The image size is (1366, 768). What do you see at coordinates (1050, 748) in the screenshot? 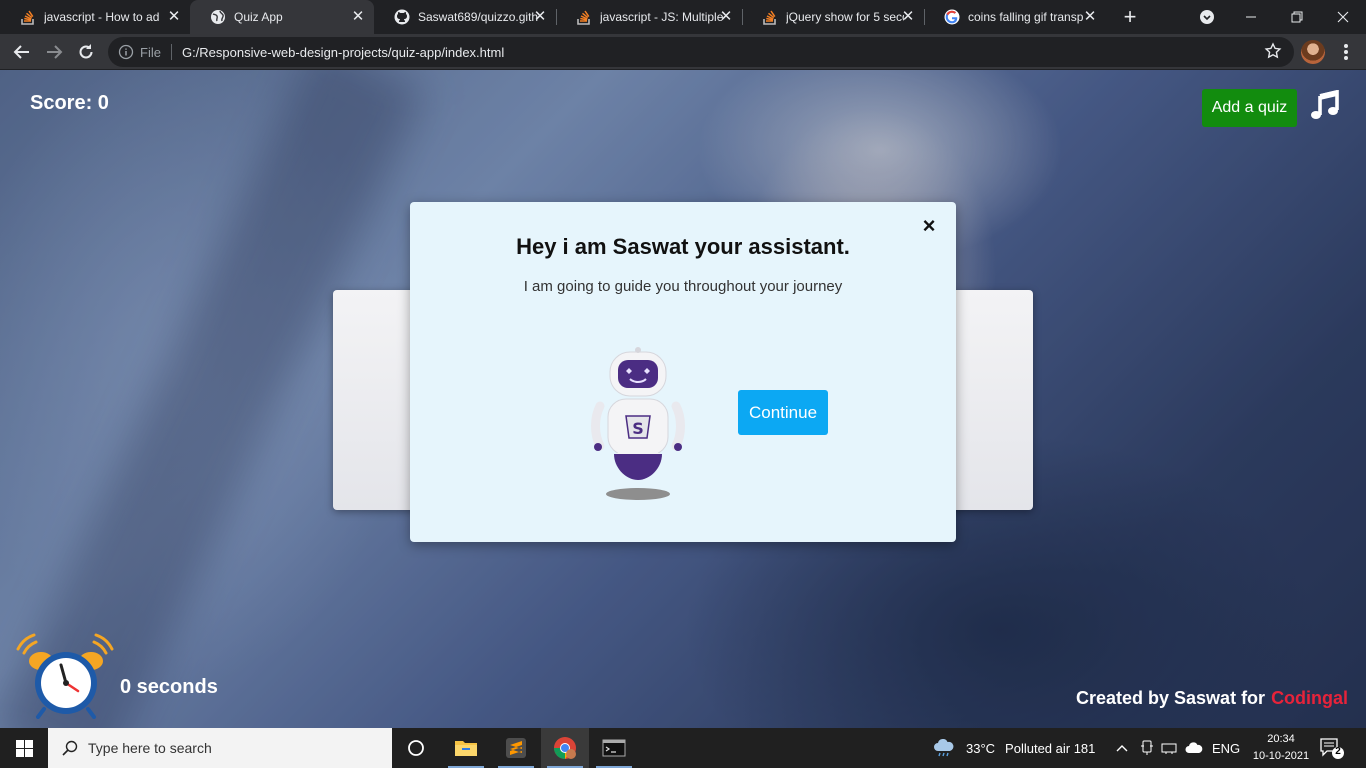
I see `air-quality: Polluted air 181` at bounding box center [1050, 748].